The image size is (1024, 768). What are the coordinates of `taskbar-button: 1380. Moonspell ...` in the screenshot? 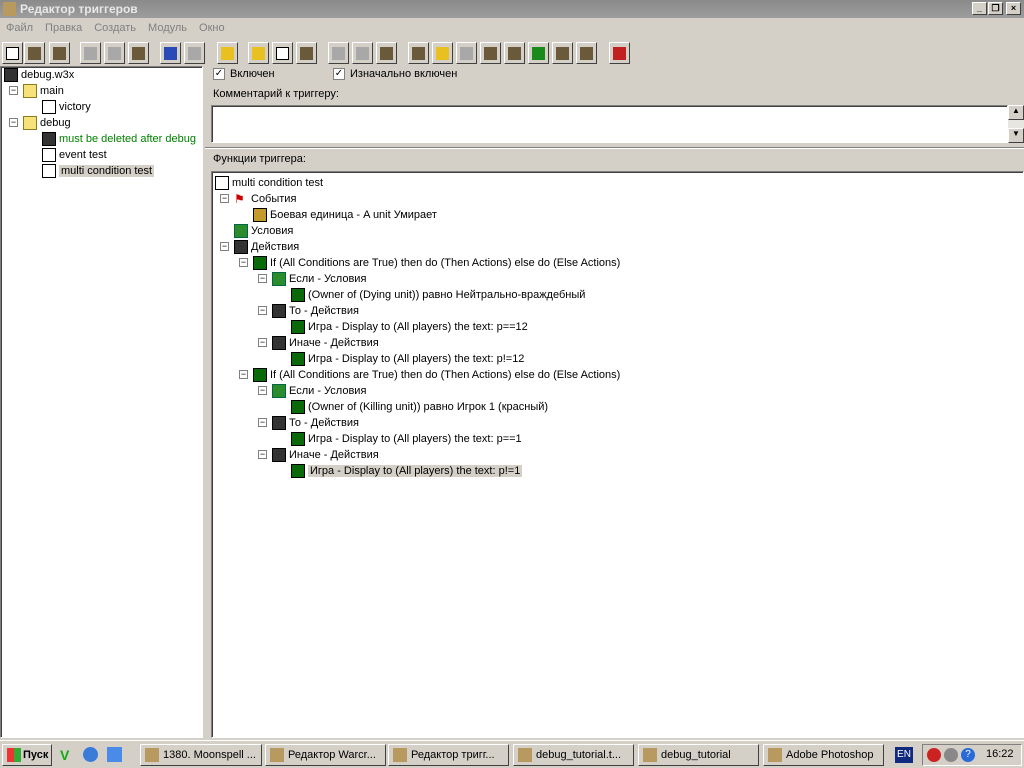 It's located at (201, 755).